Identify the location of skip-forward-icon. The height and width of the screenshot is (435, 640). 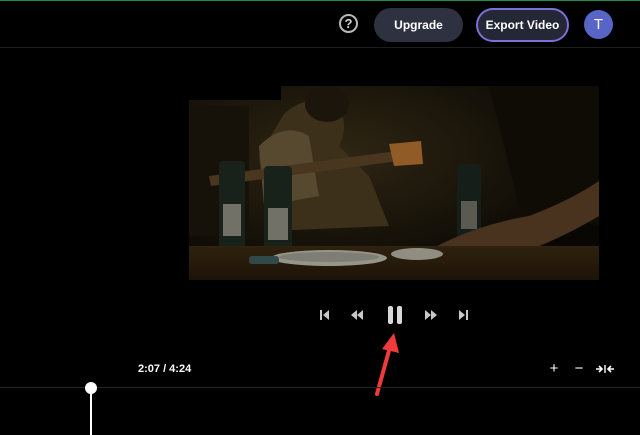
(464, 315).